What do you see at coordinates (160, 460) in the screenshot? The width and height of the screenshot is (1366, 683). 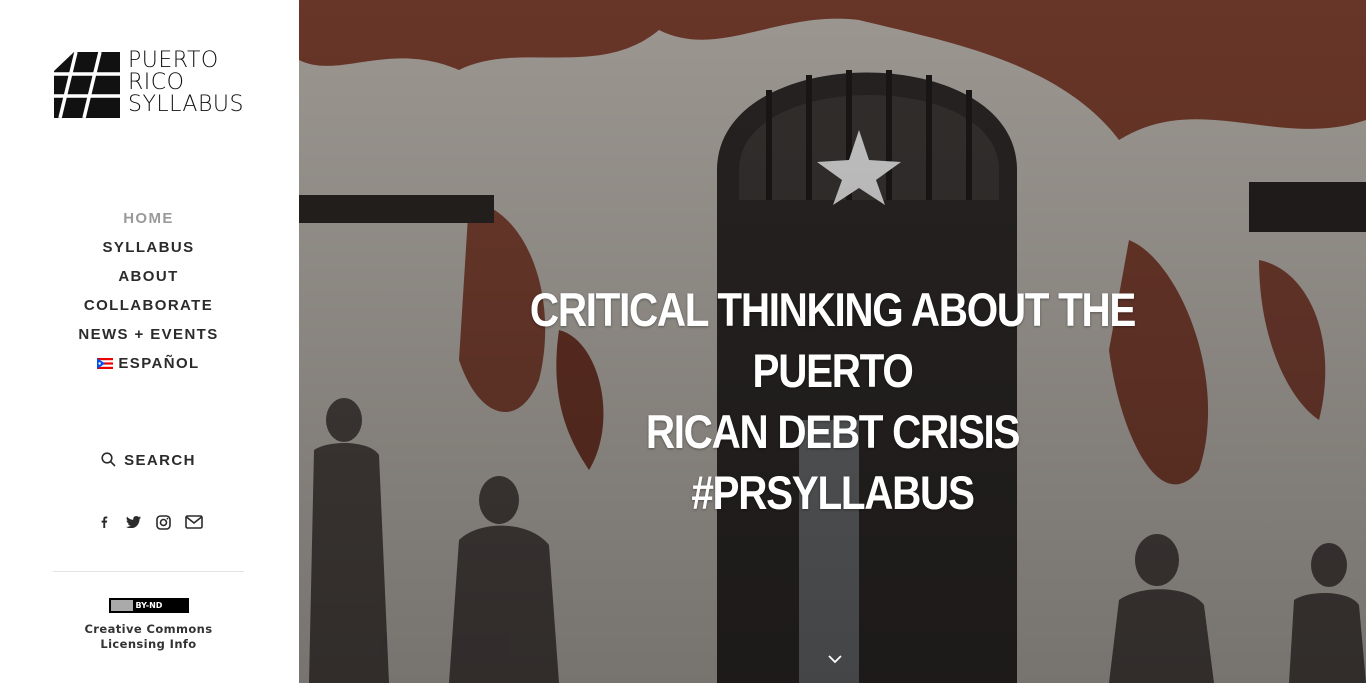 I see `search-label: SEARCH` at bounding box center [160, 460].